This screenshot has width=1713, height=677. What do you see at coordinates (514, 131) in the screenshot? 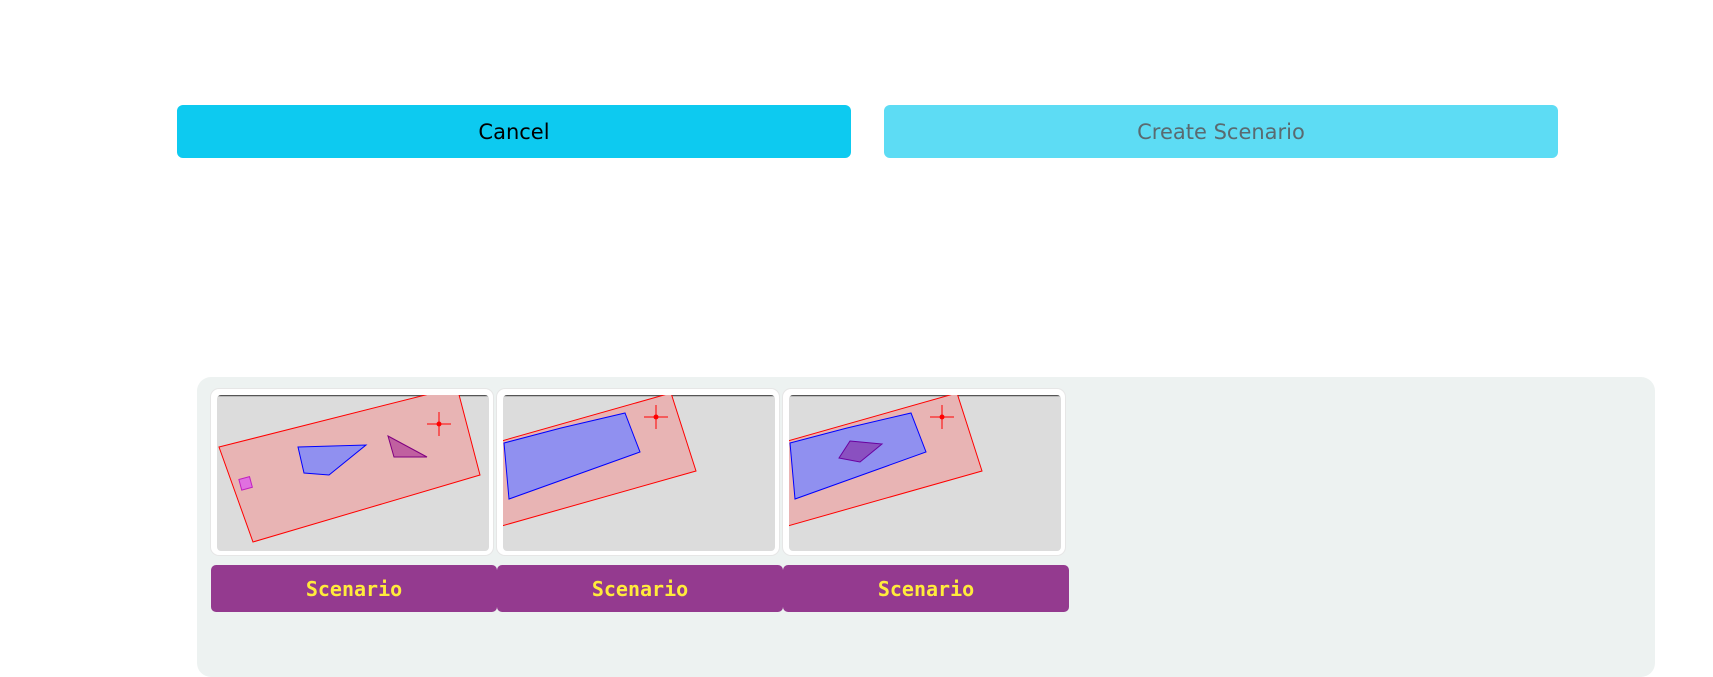
I see `cancel-button: Cancel` at bounding box center [514, 131].